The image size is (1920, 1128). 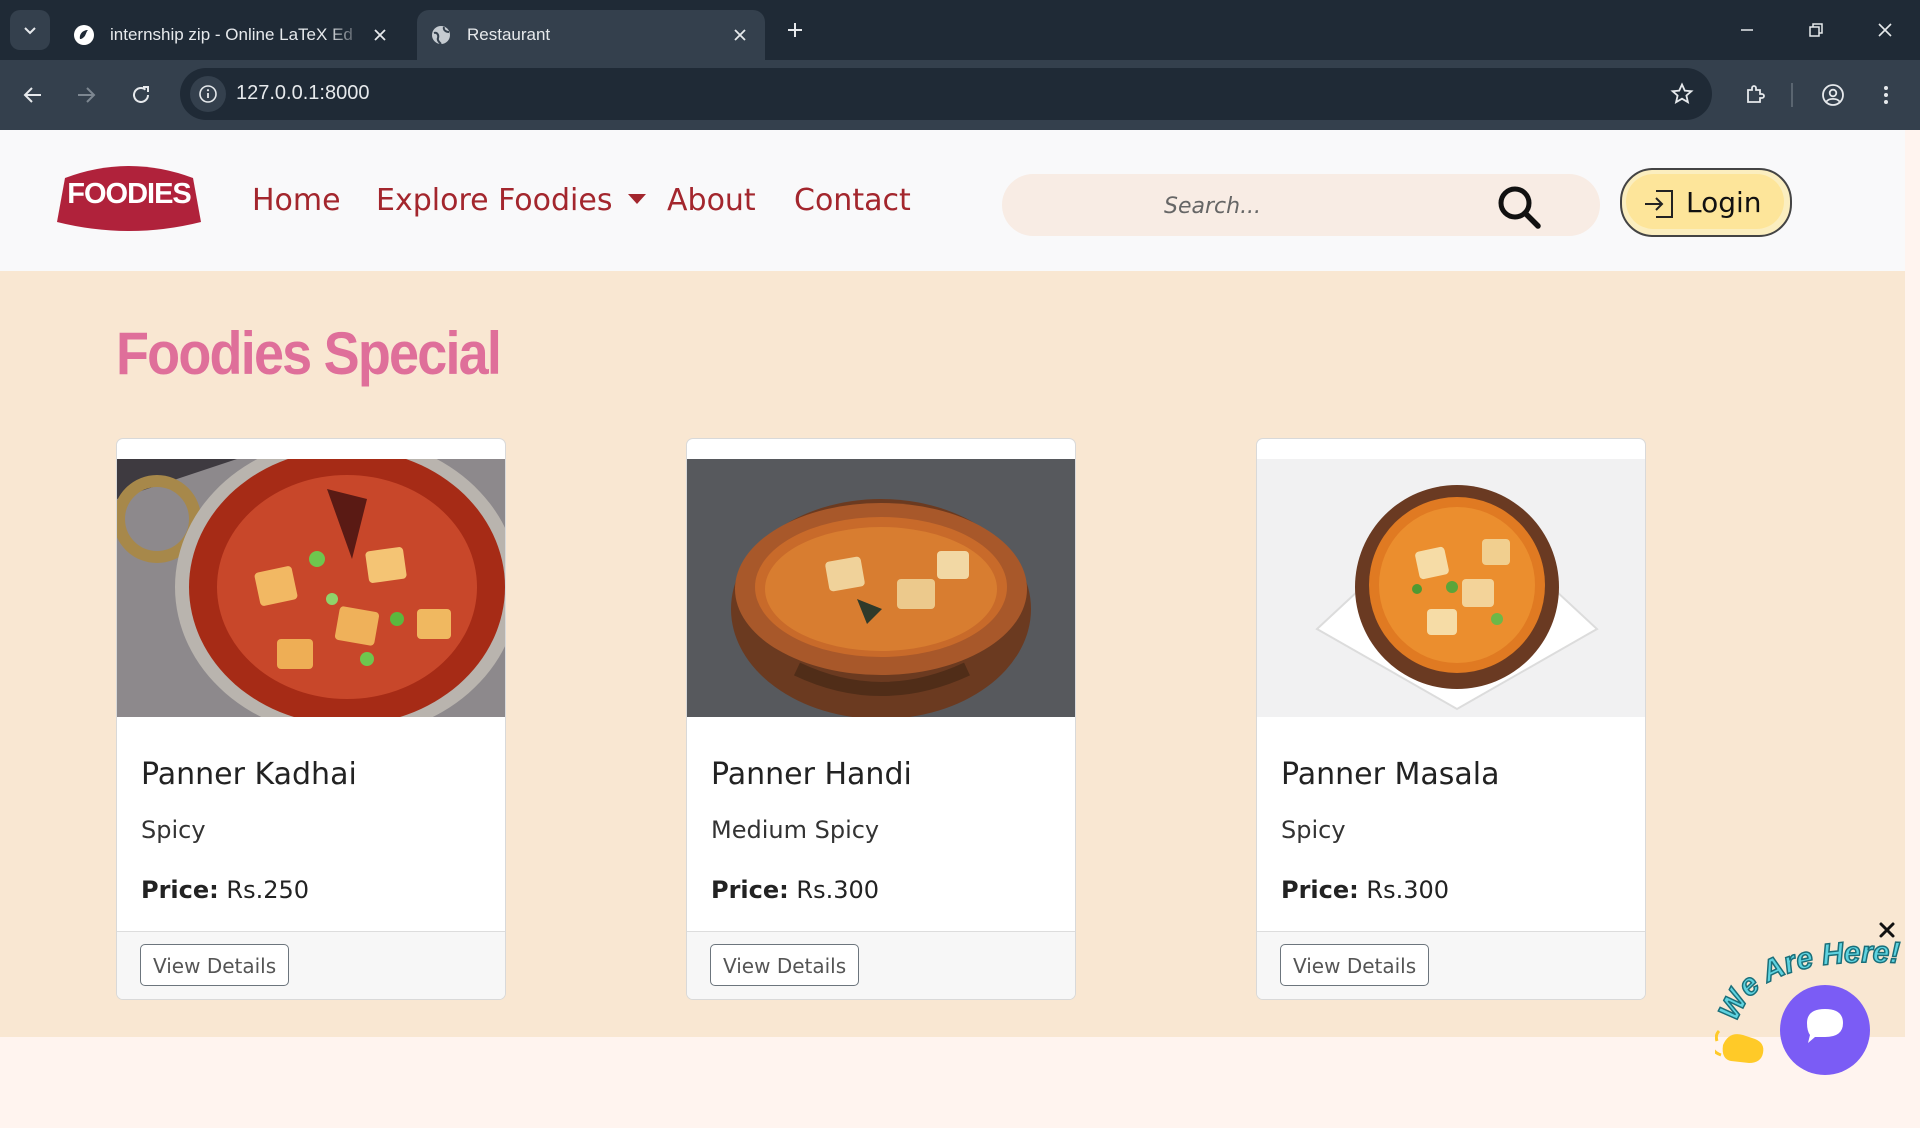 I want to click on tab-overleaf: internship zip - Online LaTeX Ed, so click(x=232, y=35).